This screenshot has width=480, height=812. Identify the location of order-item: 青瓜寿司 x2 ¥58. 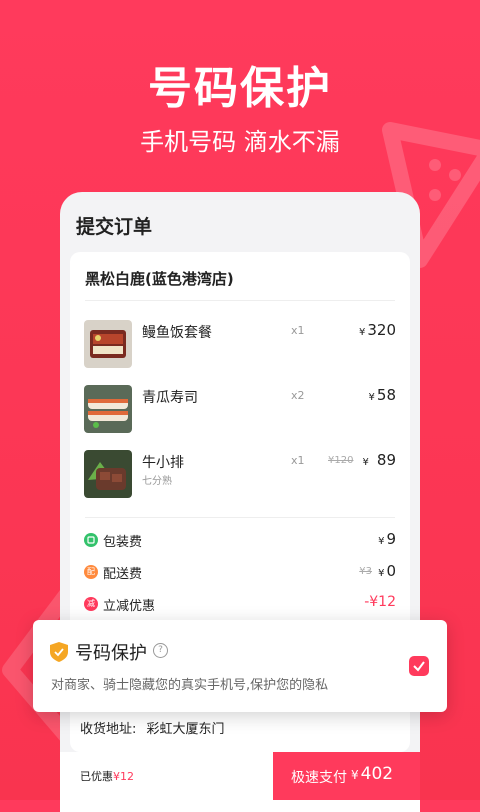
(240, 410).